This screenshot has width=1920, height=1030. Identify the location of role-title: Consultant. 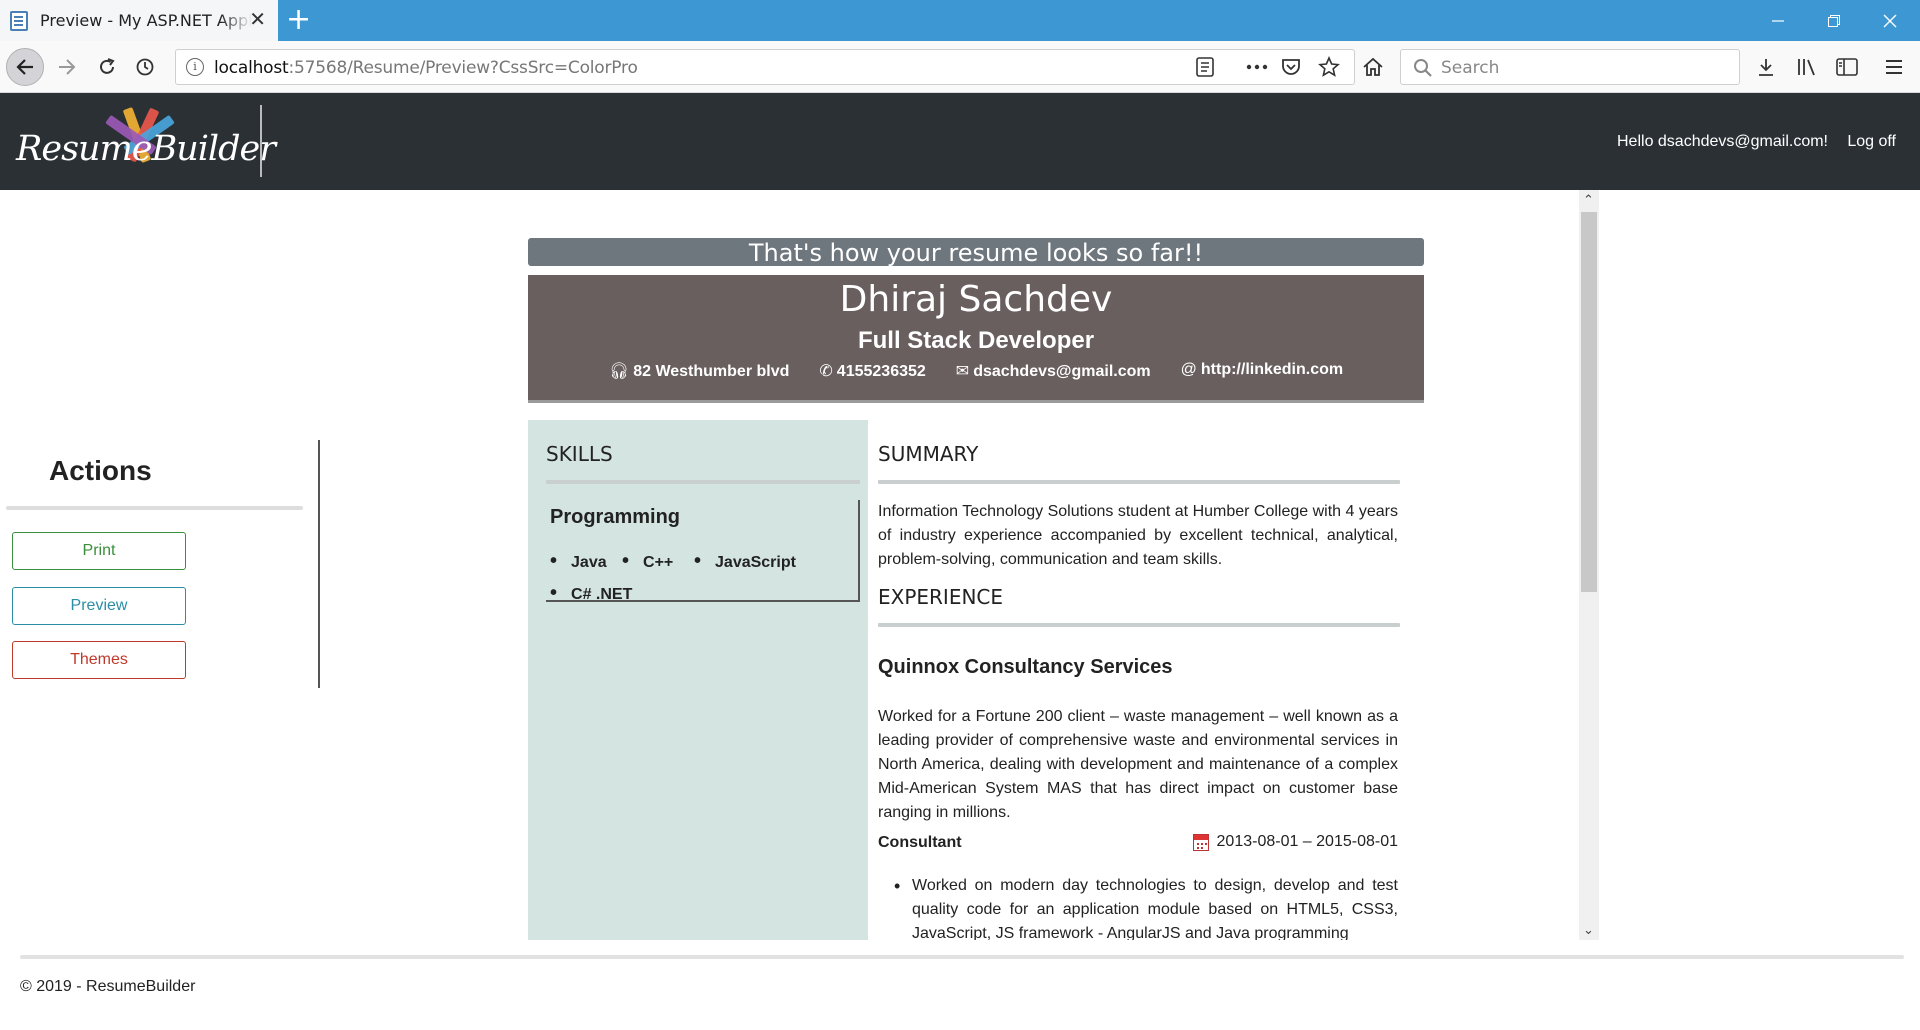
(920, 842).